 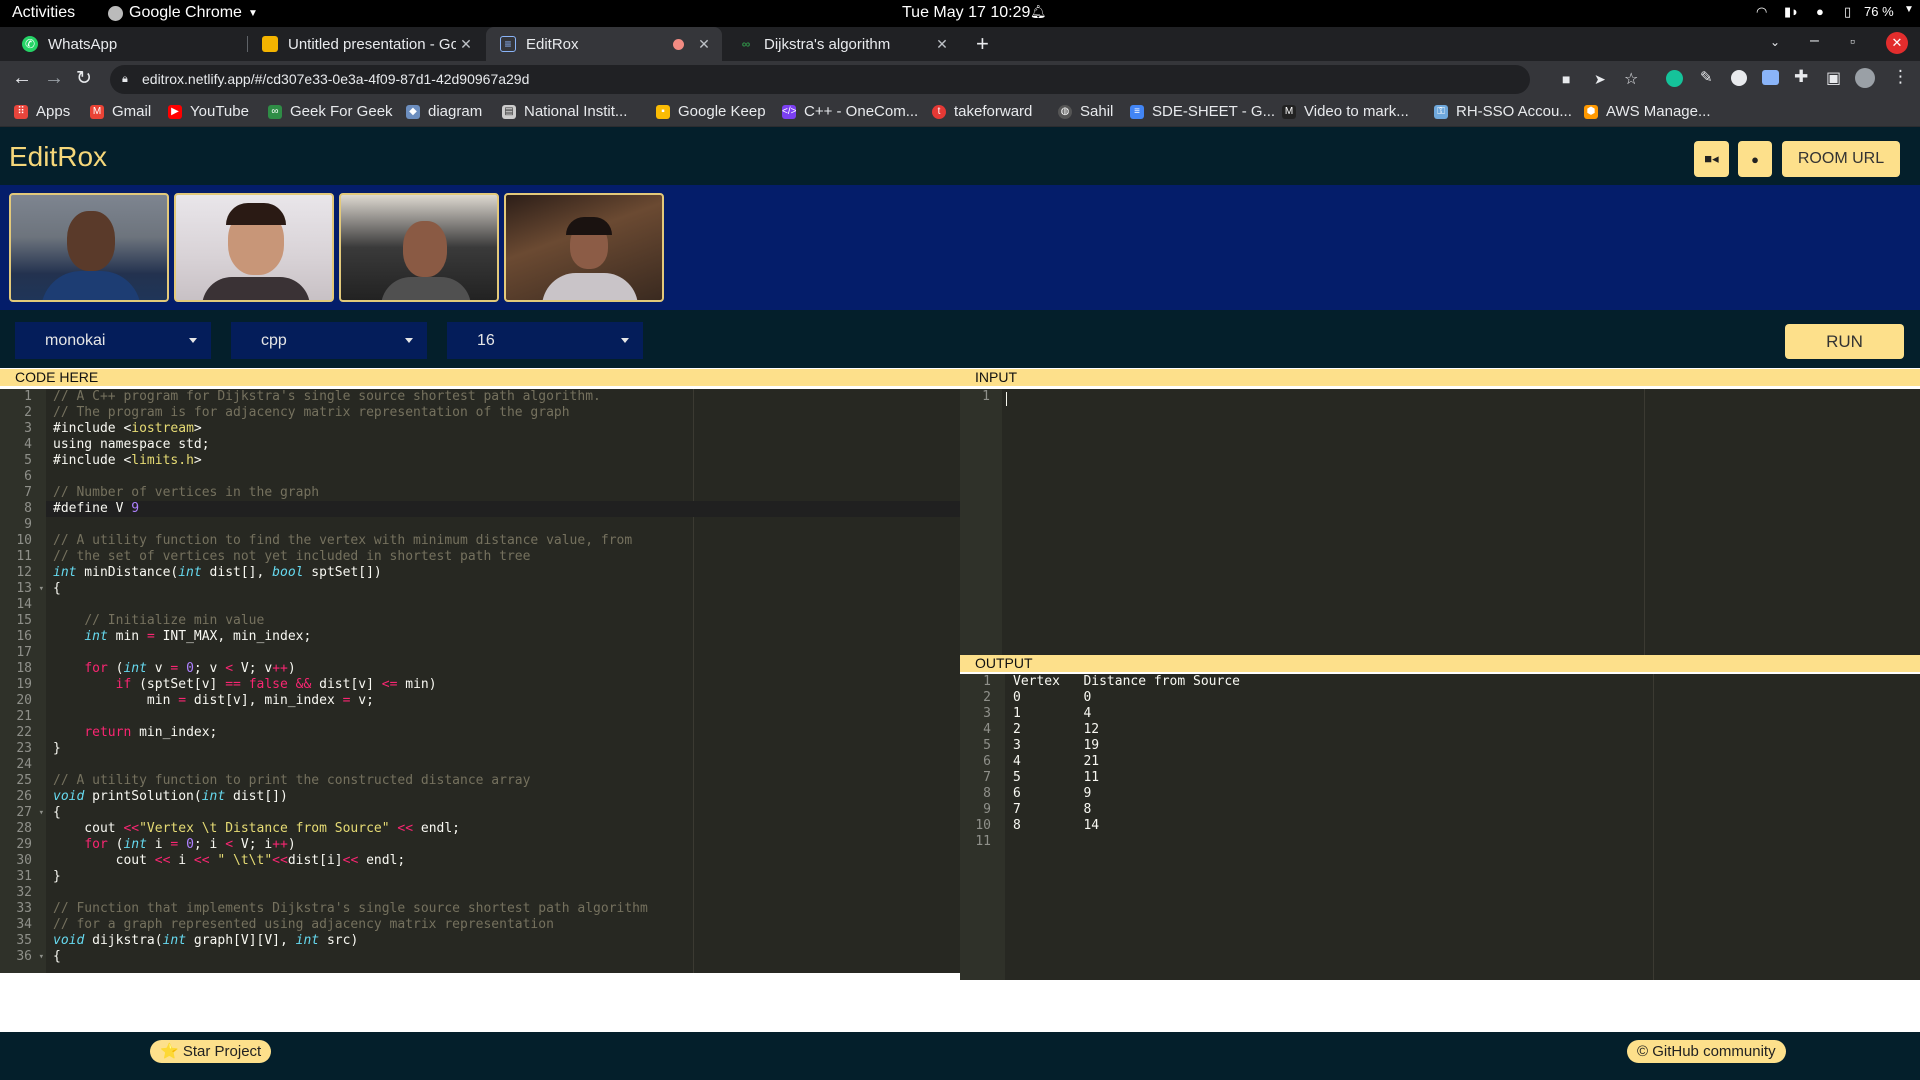 I want to click on profile-avatar-icon, so click(x=1865, y=78).